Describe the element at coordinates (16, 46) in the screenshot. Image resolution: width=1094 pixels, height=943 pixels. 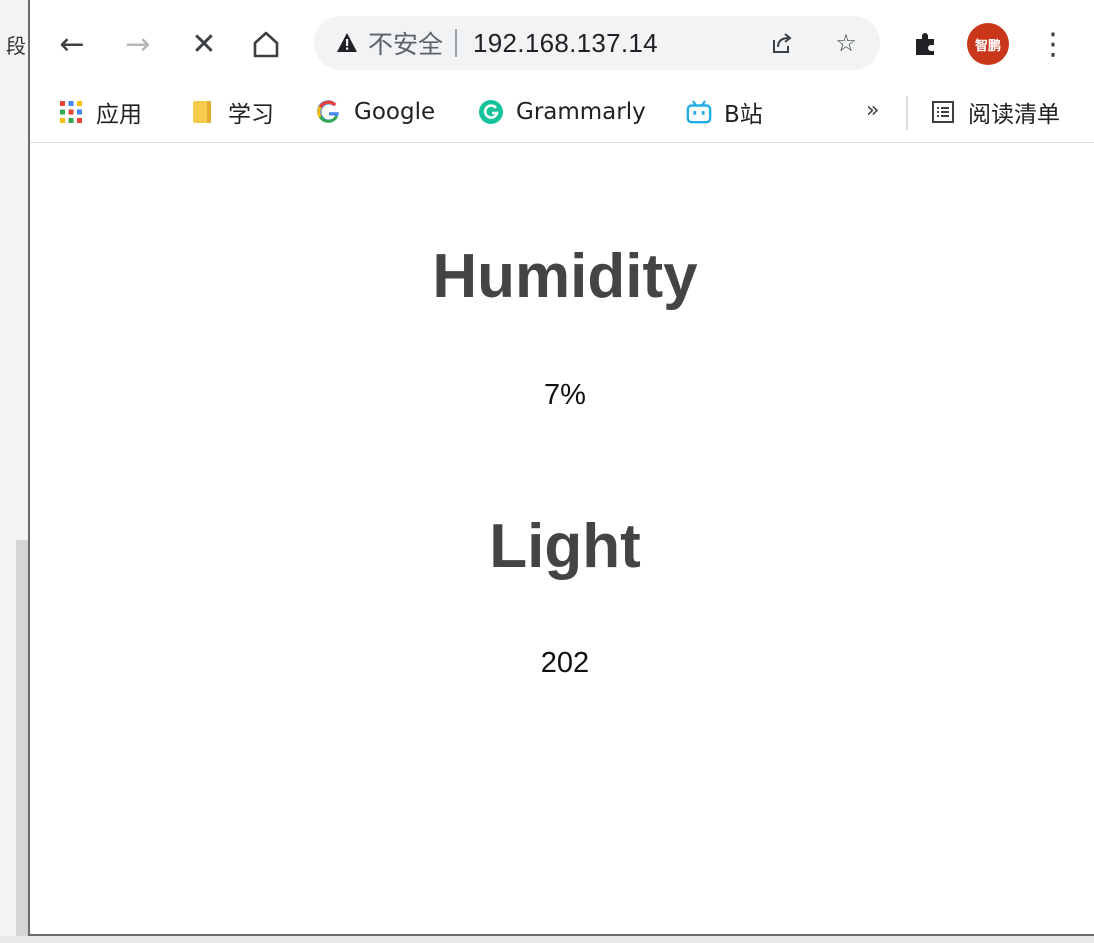
I see `background-window-text: 段` at that location.